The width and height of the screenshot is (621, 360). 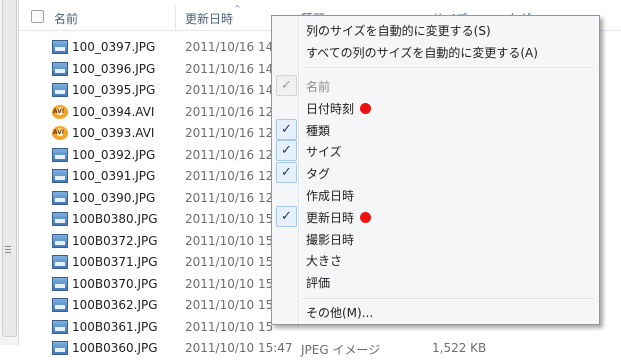 What do you see at coordinates (324, 152) in the screenshot?
I see `menu-item-label: サイズ` at bounding box center [324, 152].